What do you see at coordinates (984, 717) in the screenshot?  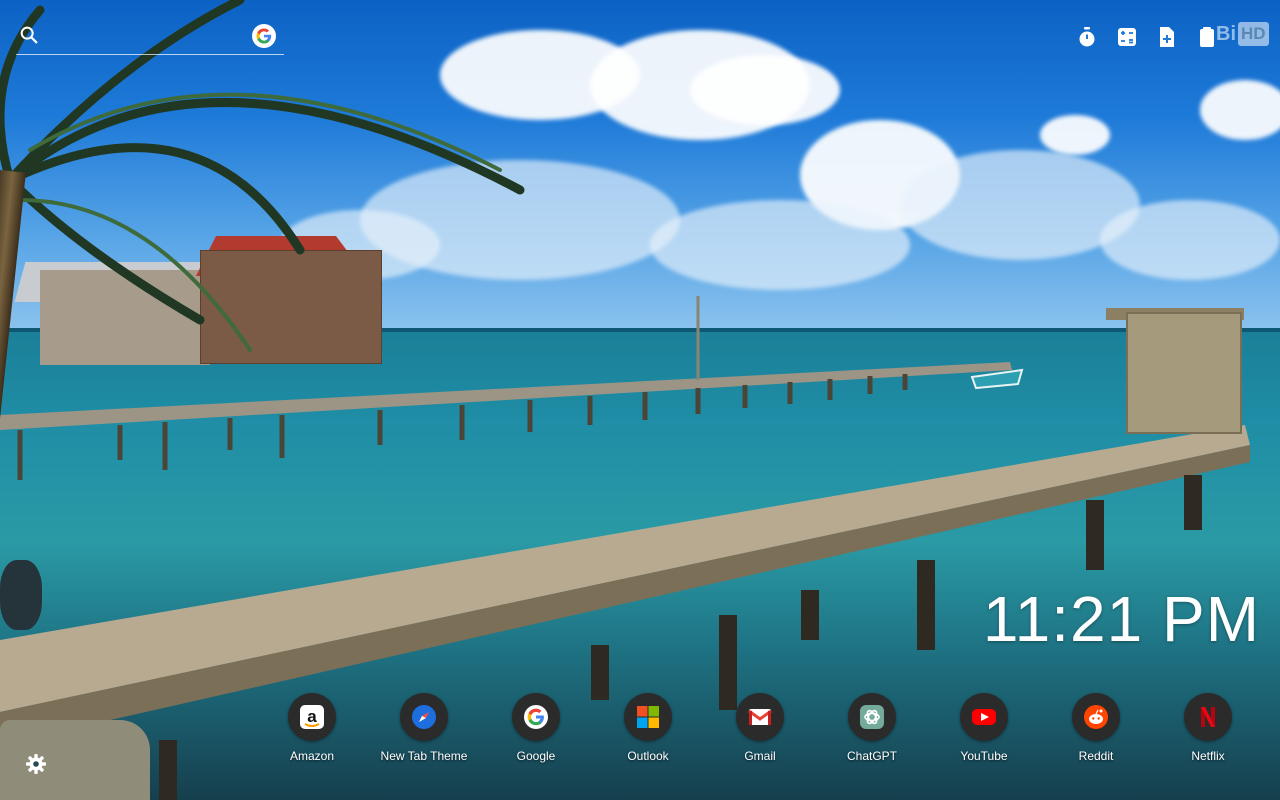 I see `youtube-icon` at bounding box center [984, 717].